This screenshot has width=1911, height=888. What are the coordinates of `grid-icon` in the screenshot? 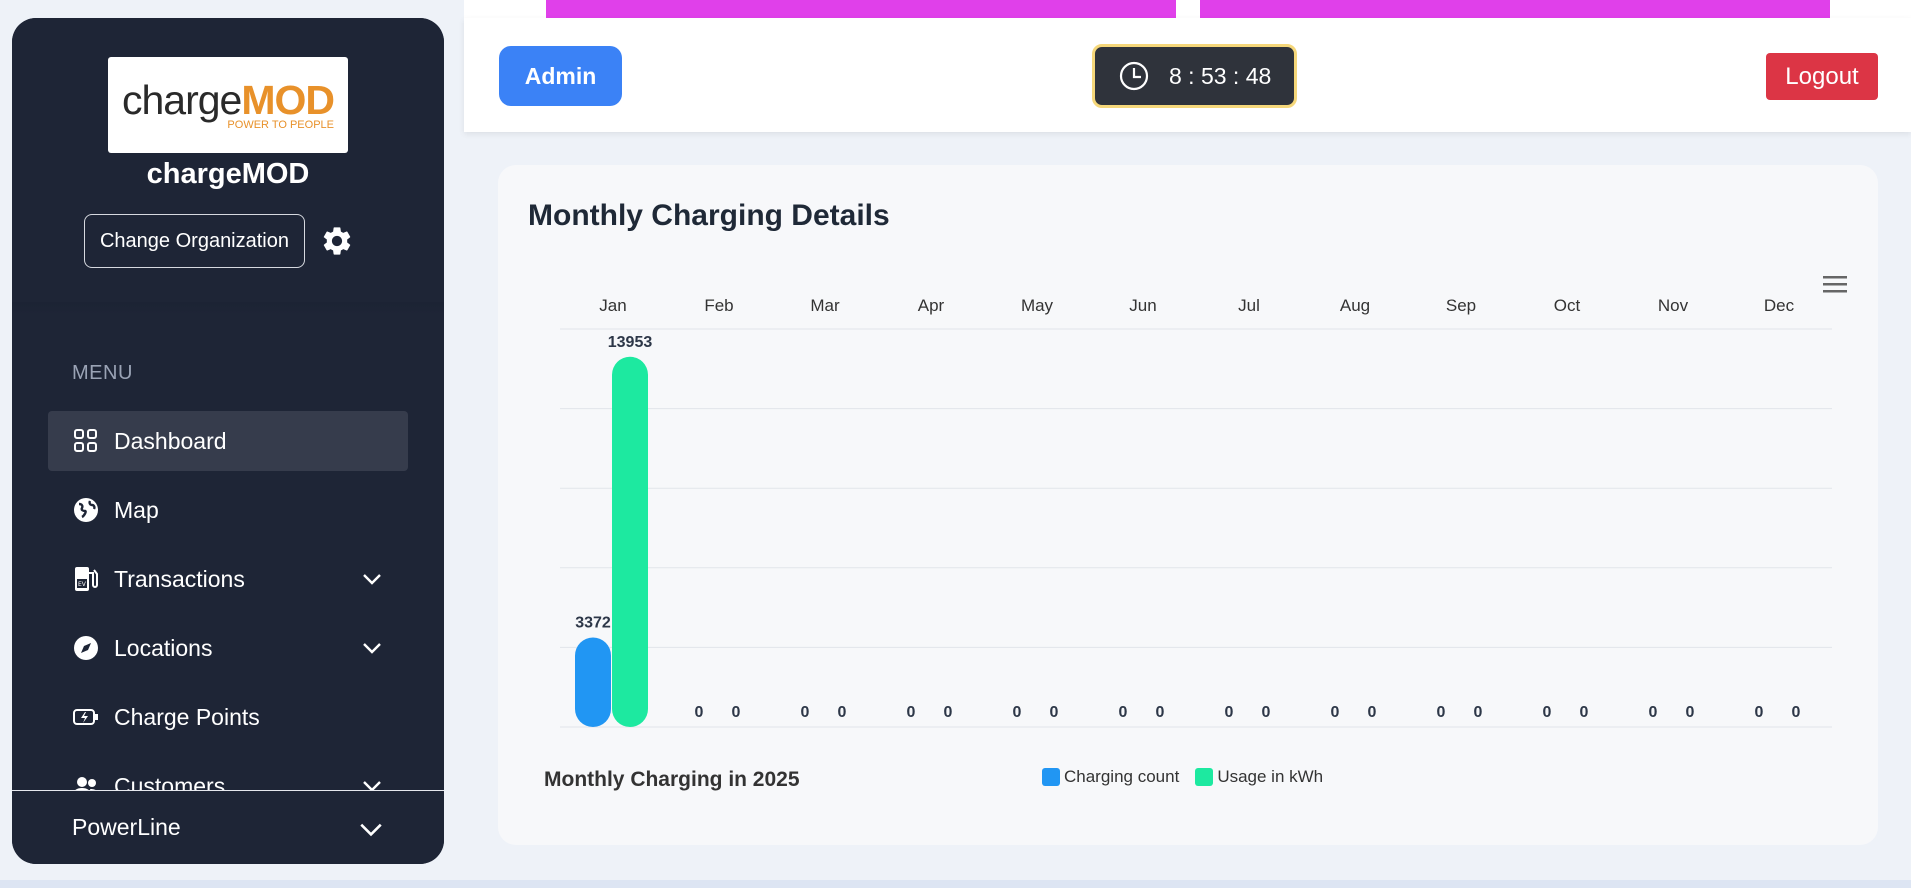 It's located at (86, 441).